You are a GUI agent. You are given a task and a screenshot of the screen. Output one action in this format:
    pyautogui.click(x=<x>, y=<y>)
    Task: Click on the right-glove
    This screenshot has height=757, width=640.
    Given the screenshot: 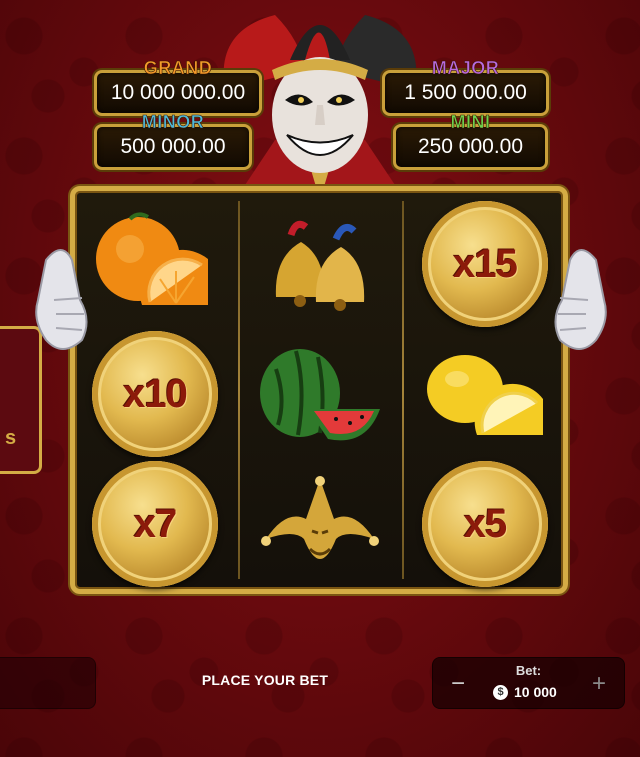 What is the action you would take?
    pyautogui.click(x=580, y=299)
    